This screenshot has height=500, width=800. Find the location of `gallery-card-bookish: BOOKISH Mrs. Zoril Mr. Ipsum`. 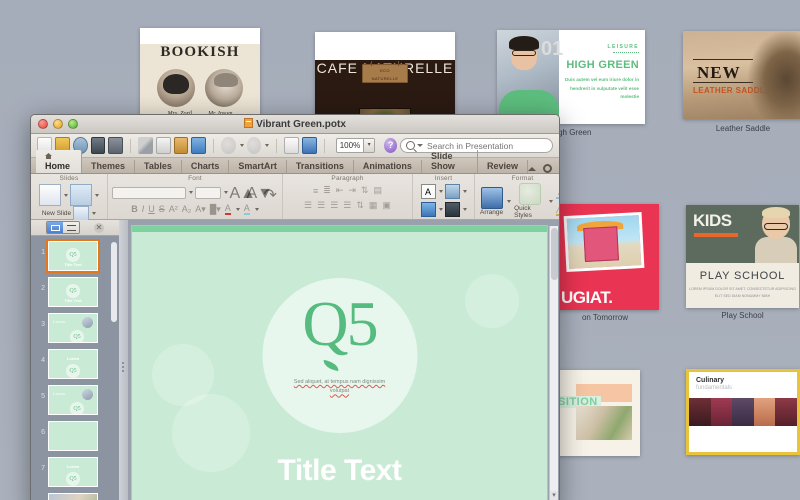

gallery-card-bookish: BOOKISH Mrs. Zoril Mr. Ipsum is located at coordinates (200, 72).